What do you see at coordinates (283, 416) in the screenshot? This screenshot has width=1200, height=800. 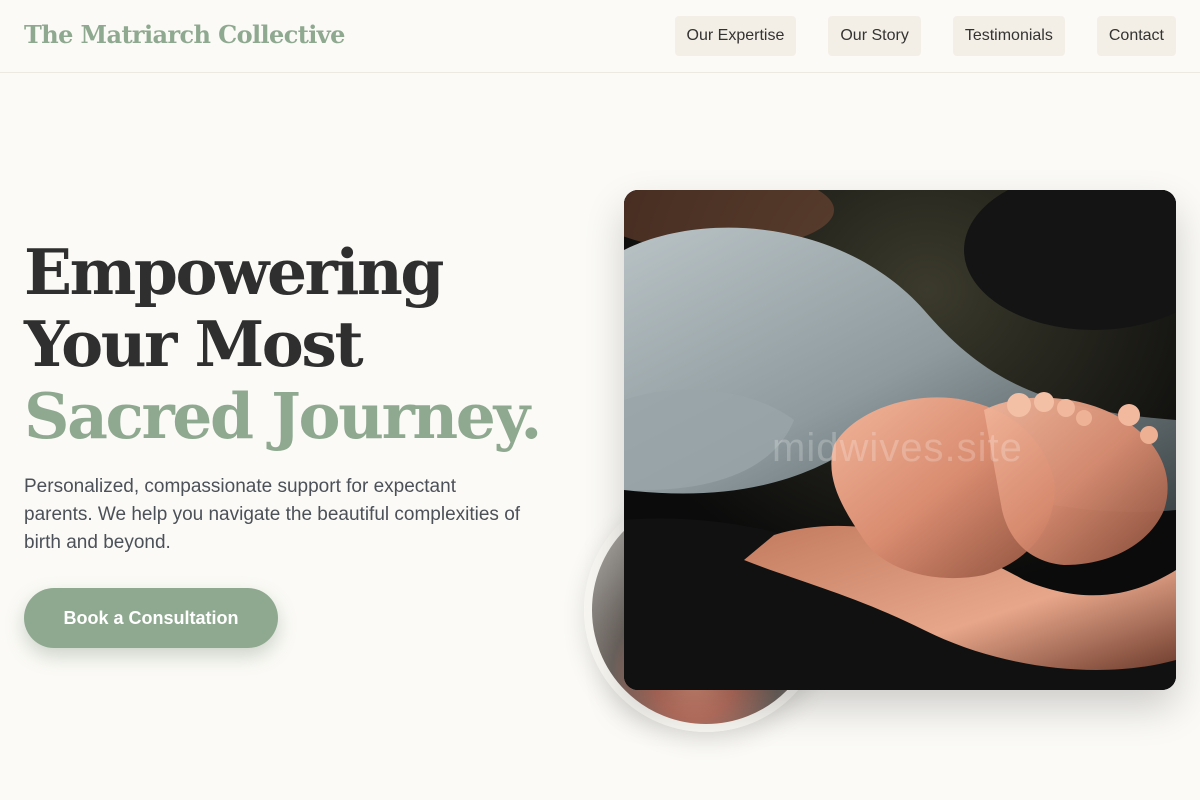 I see `hero-title-accent-line: Sacred Journey.` at bounding box center [283, 416].